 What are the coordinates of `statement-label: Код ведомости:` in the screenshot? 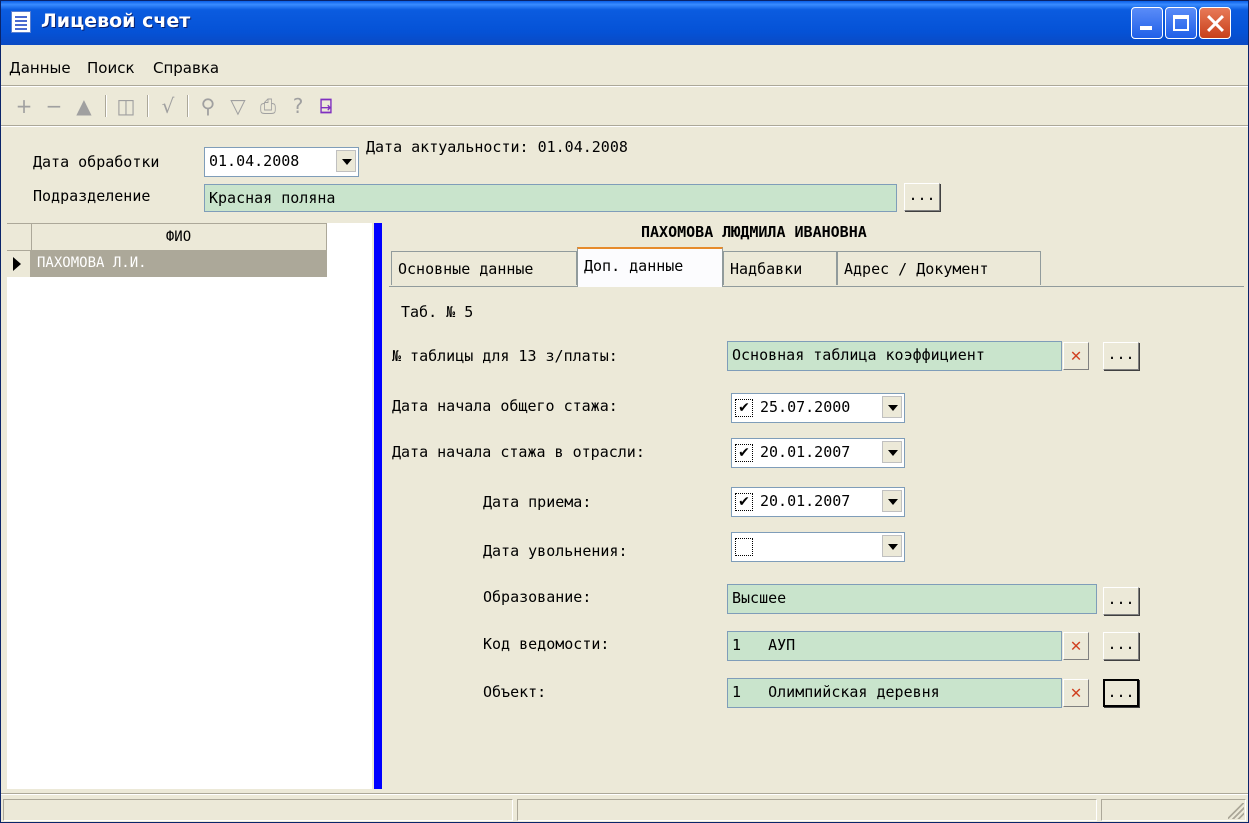 It's located at (546, 644).